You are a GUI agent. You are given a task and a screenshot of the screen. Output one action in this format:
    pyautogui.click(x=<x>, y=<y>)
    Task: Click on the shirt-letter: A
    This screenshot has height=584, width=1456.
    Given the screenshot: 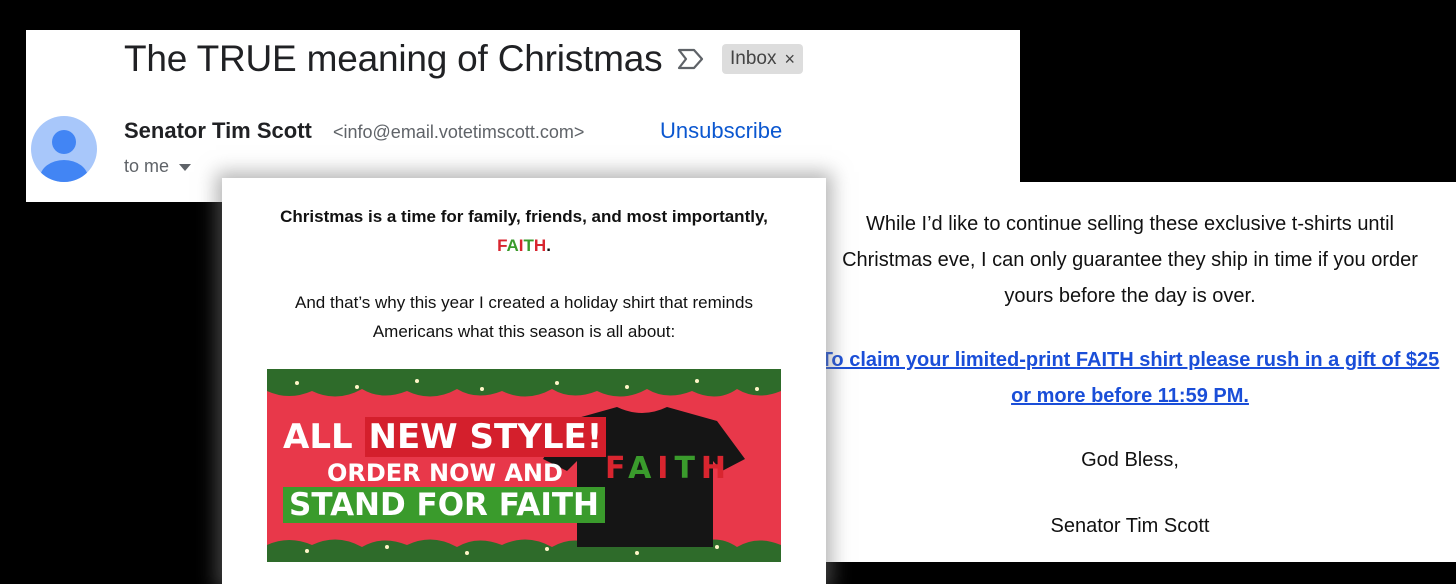 What is the action you would take?
    pyautogui.click(x=643, y=468)
    